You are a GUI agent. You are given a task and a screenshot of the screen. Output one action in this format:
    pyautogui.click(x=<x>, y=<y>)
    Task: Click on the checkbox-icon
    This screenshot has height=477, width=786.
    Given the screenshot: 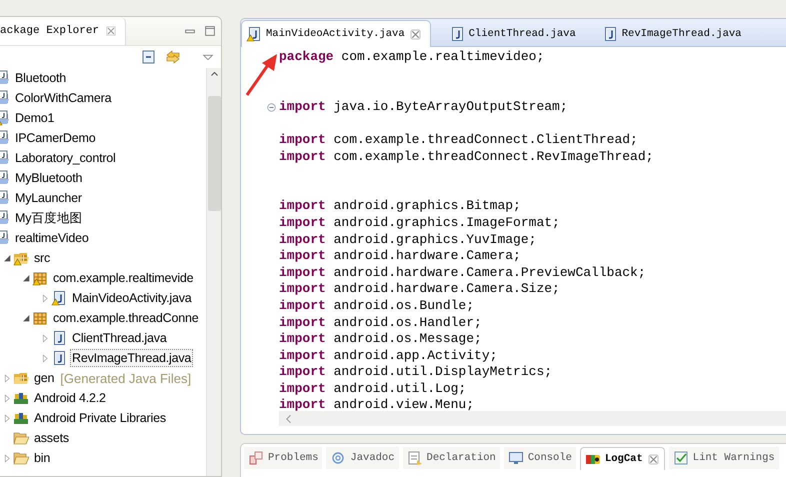 What is the action you would take?
    pyautogui.click(x=680, y=458)
    